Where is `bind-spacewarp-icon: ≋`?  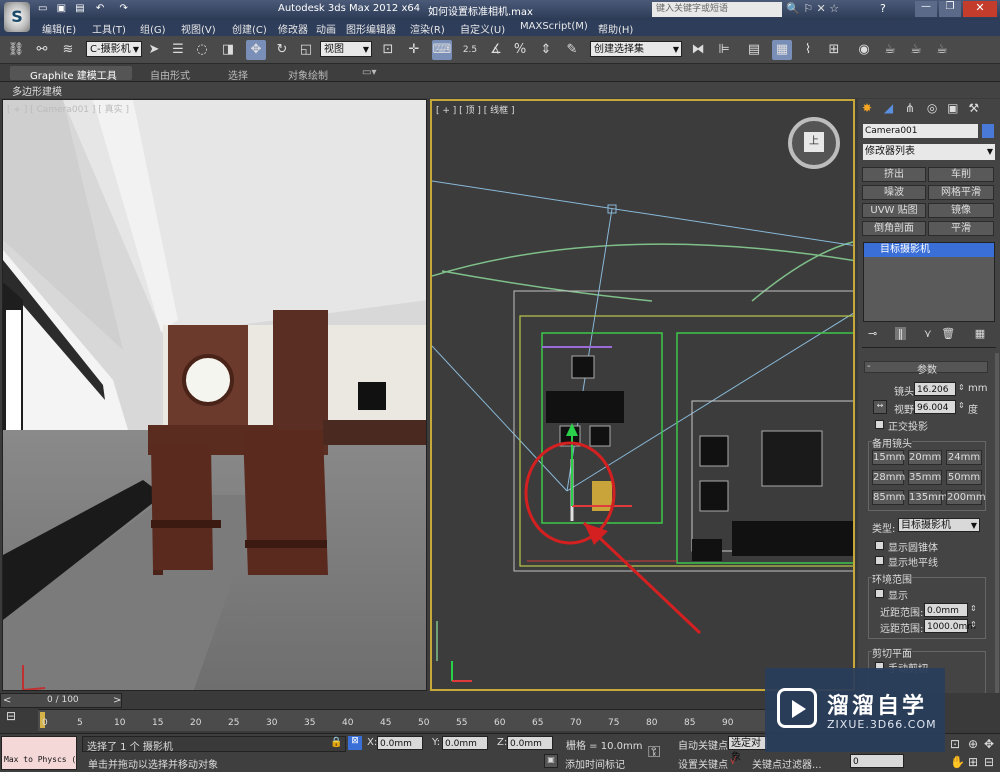
bind-spacewarp-icon: ≋ is located at coordinates (68, 50).